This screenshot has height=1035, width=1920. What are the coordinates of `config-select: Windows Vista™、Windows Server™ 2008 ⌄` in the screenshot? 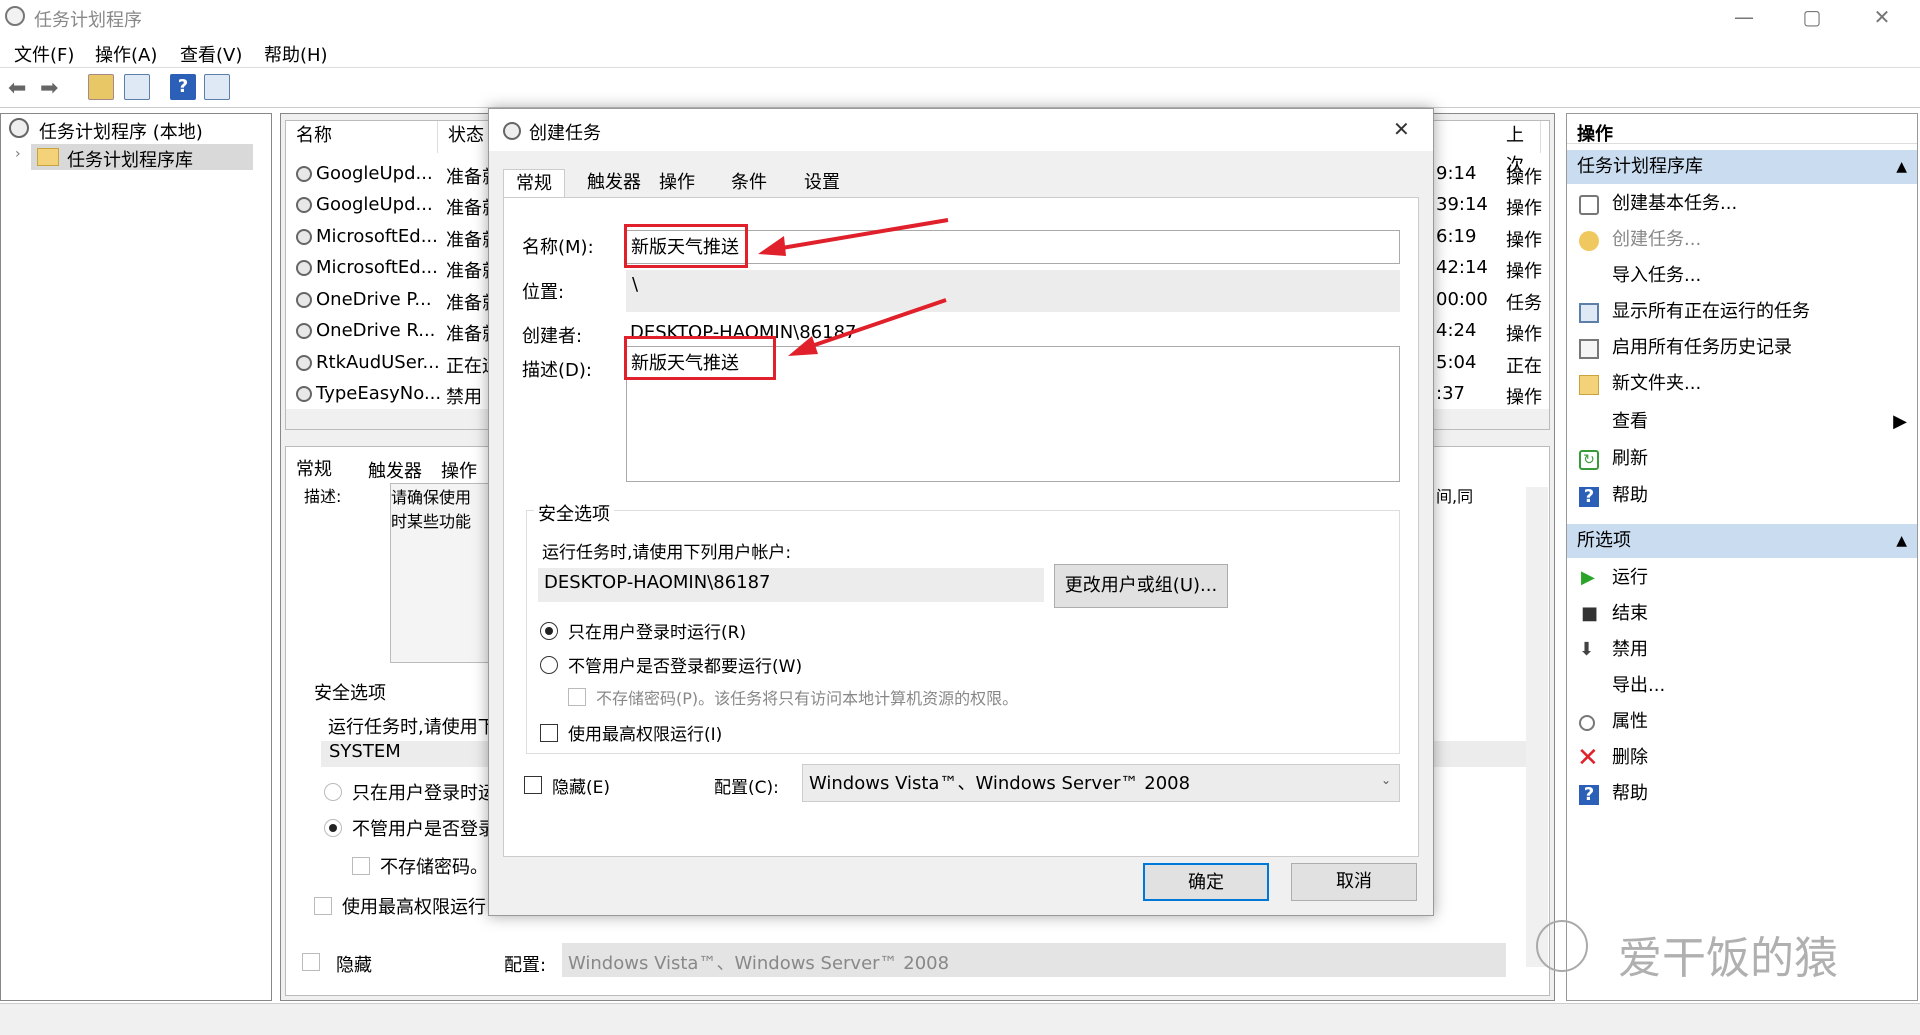 It's located at (1101, 783).